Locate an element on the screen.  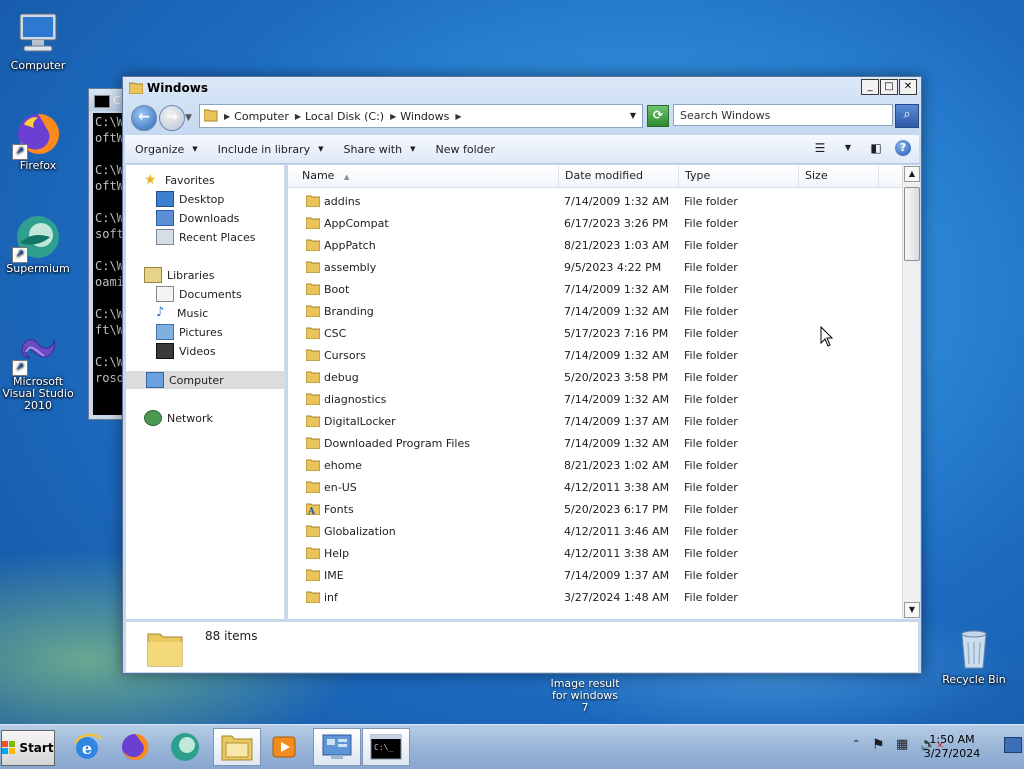
file-row: CSC 5/17/2023 7:16 PM File folder is located at coordinates (595, 334).